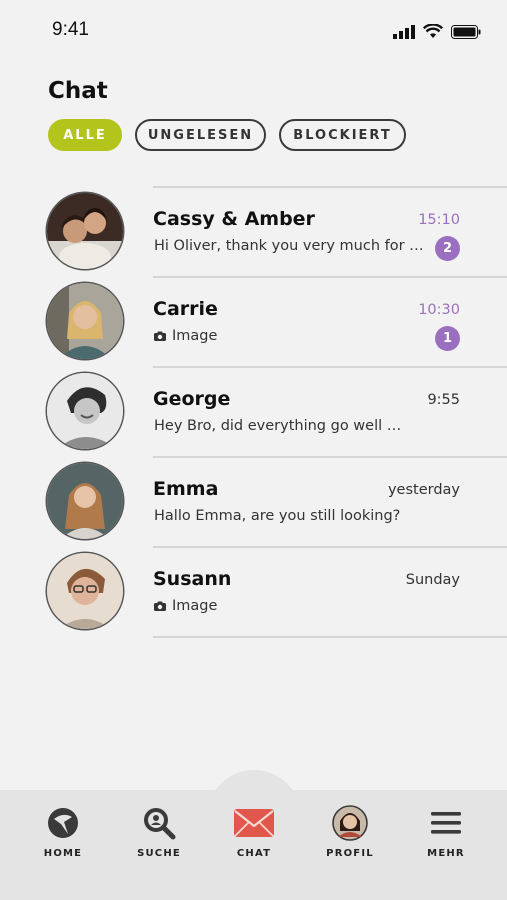  Describe the element at coordinates (423, 490) in the screenshot. I see `chat-time: yesterday` at that location.